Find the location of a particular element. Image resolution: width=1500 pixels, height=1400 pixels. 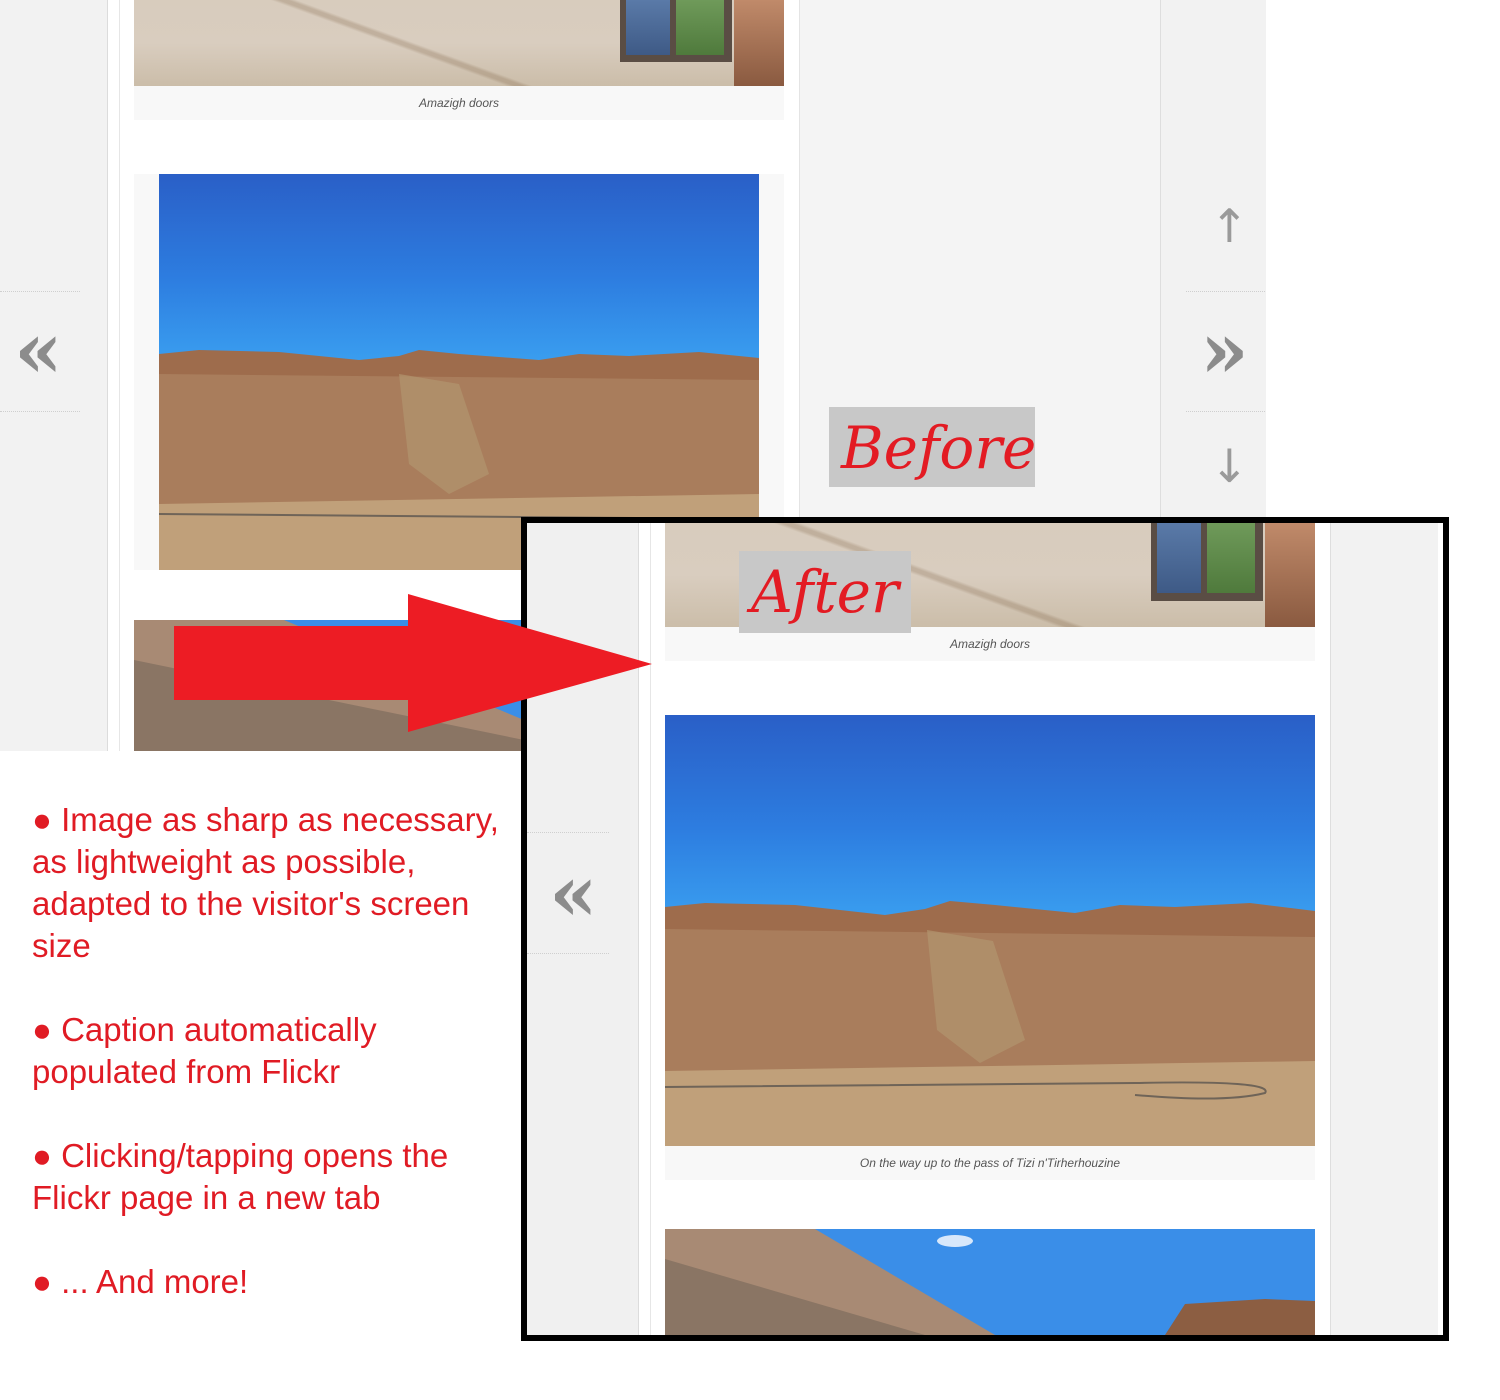

after-door-green-panel is located at coordinates (1231, 558).